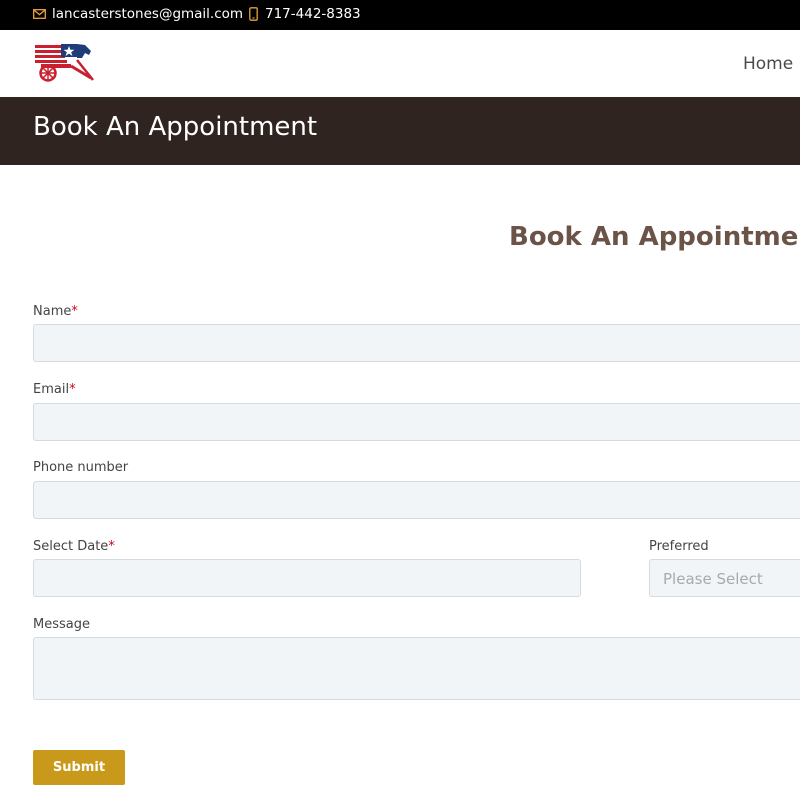 The width and height of the screenshot is (800, 800). I want to click on date-label-text: Select Date, so click(71, 546).